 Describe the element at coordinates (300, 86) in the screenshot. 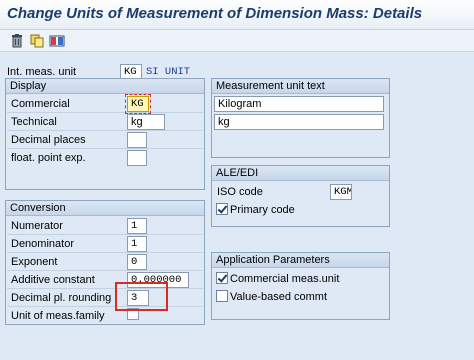

I see `measurement-text-title: Measurement unit text` at that location.